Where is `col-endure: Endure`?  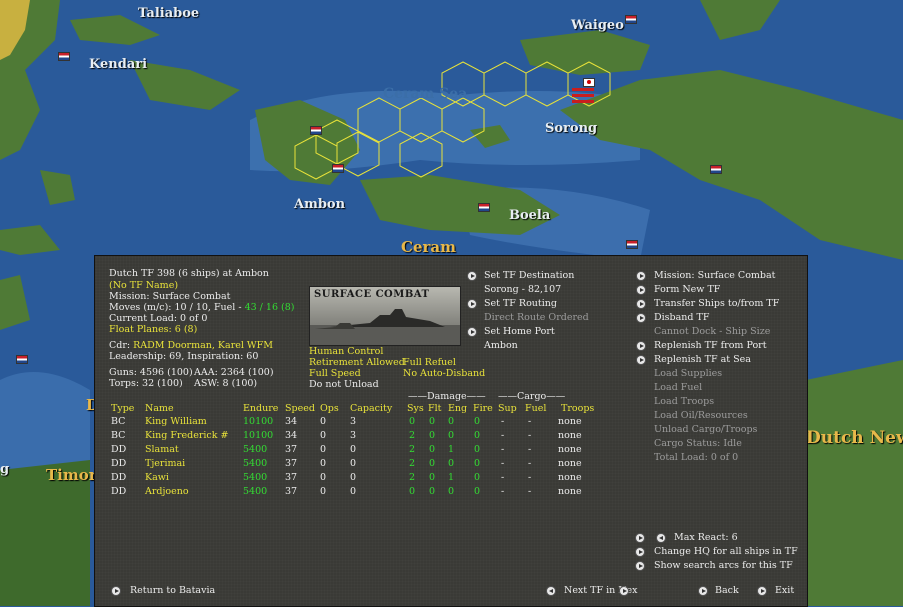 col-endure: Endure is located at coordinates (260, 409).